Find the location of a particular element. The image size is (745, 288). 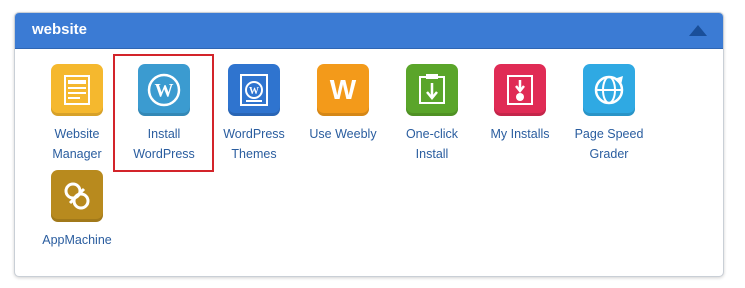

tile-use-weebly: W Use Weebly is located at coordinates (343, 104).